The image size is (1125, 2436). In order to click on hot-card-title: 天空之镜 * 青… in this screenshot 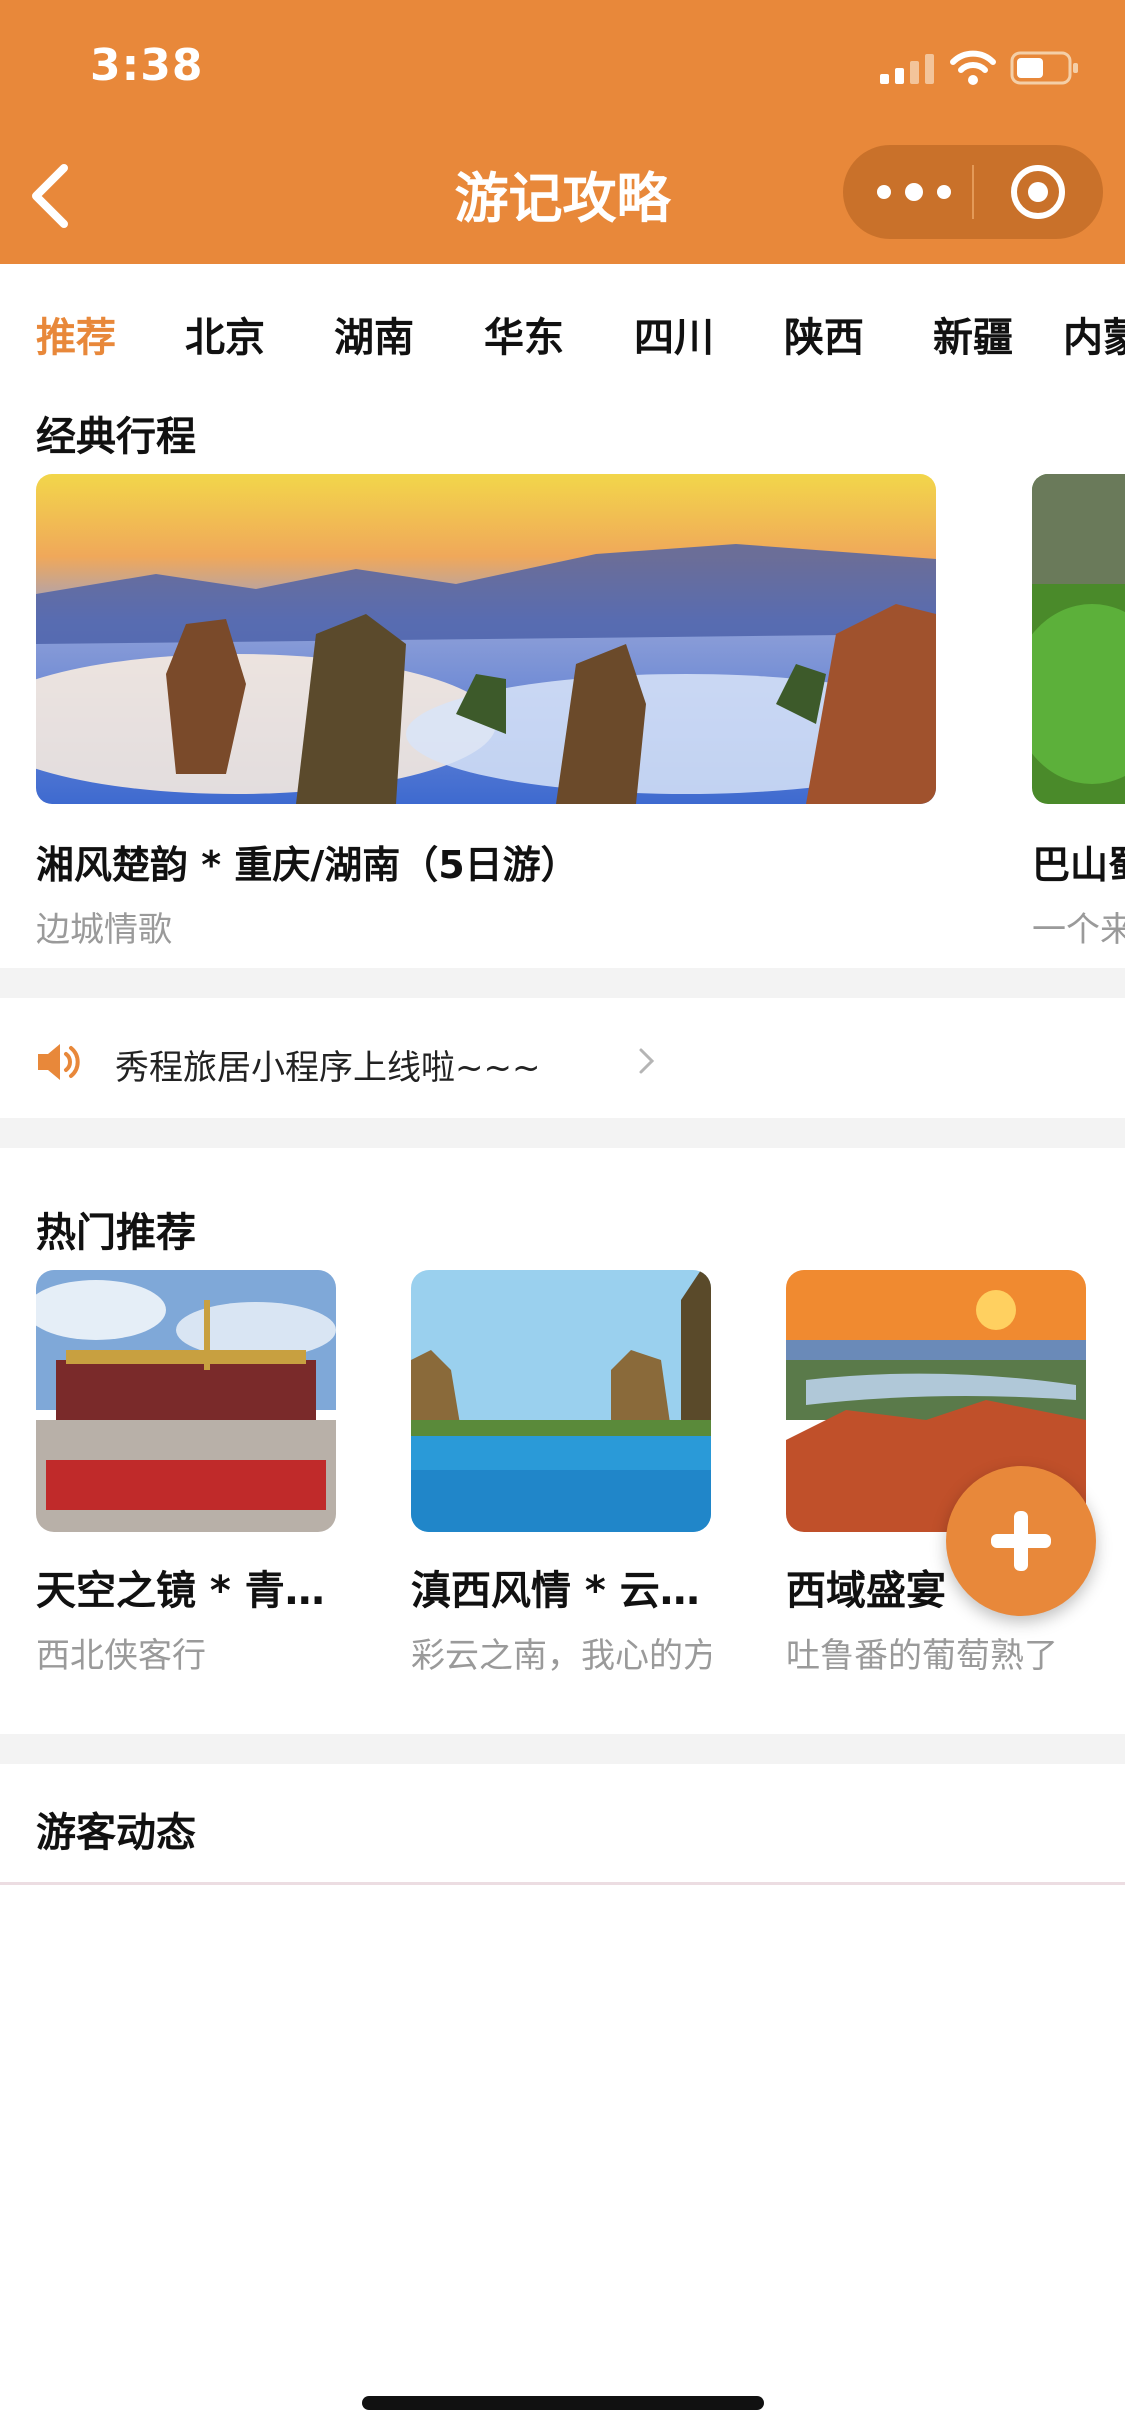, I will do `click(186, 1587)`.